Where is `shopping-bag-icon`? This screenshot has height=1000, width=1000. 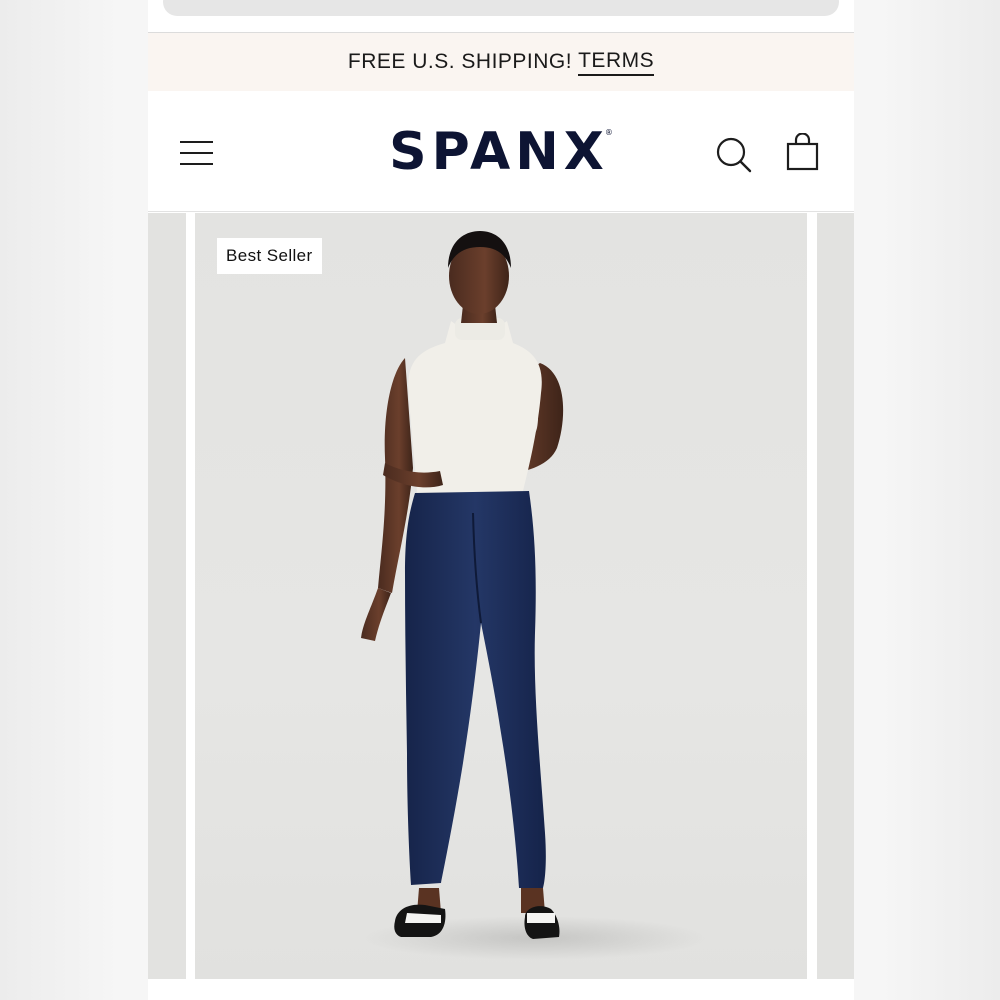 shopping-bag-icon is located at coordinates (803, 152).